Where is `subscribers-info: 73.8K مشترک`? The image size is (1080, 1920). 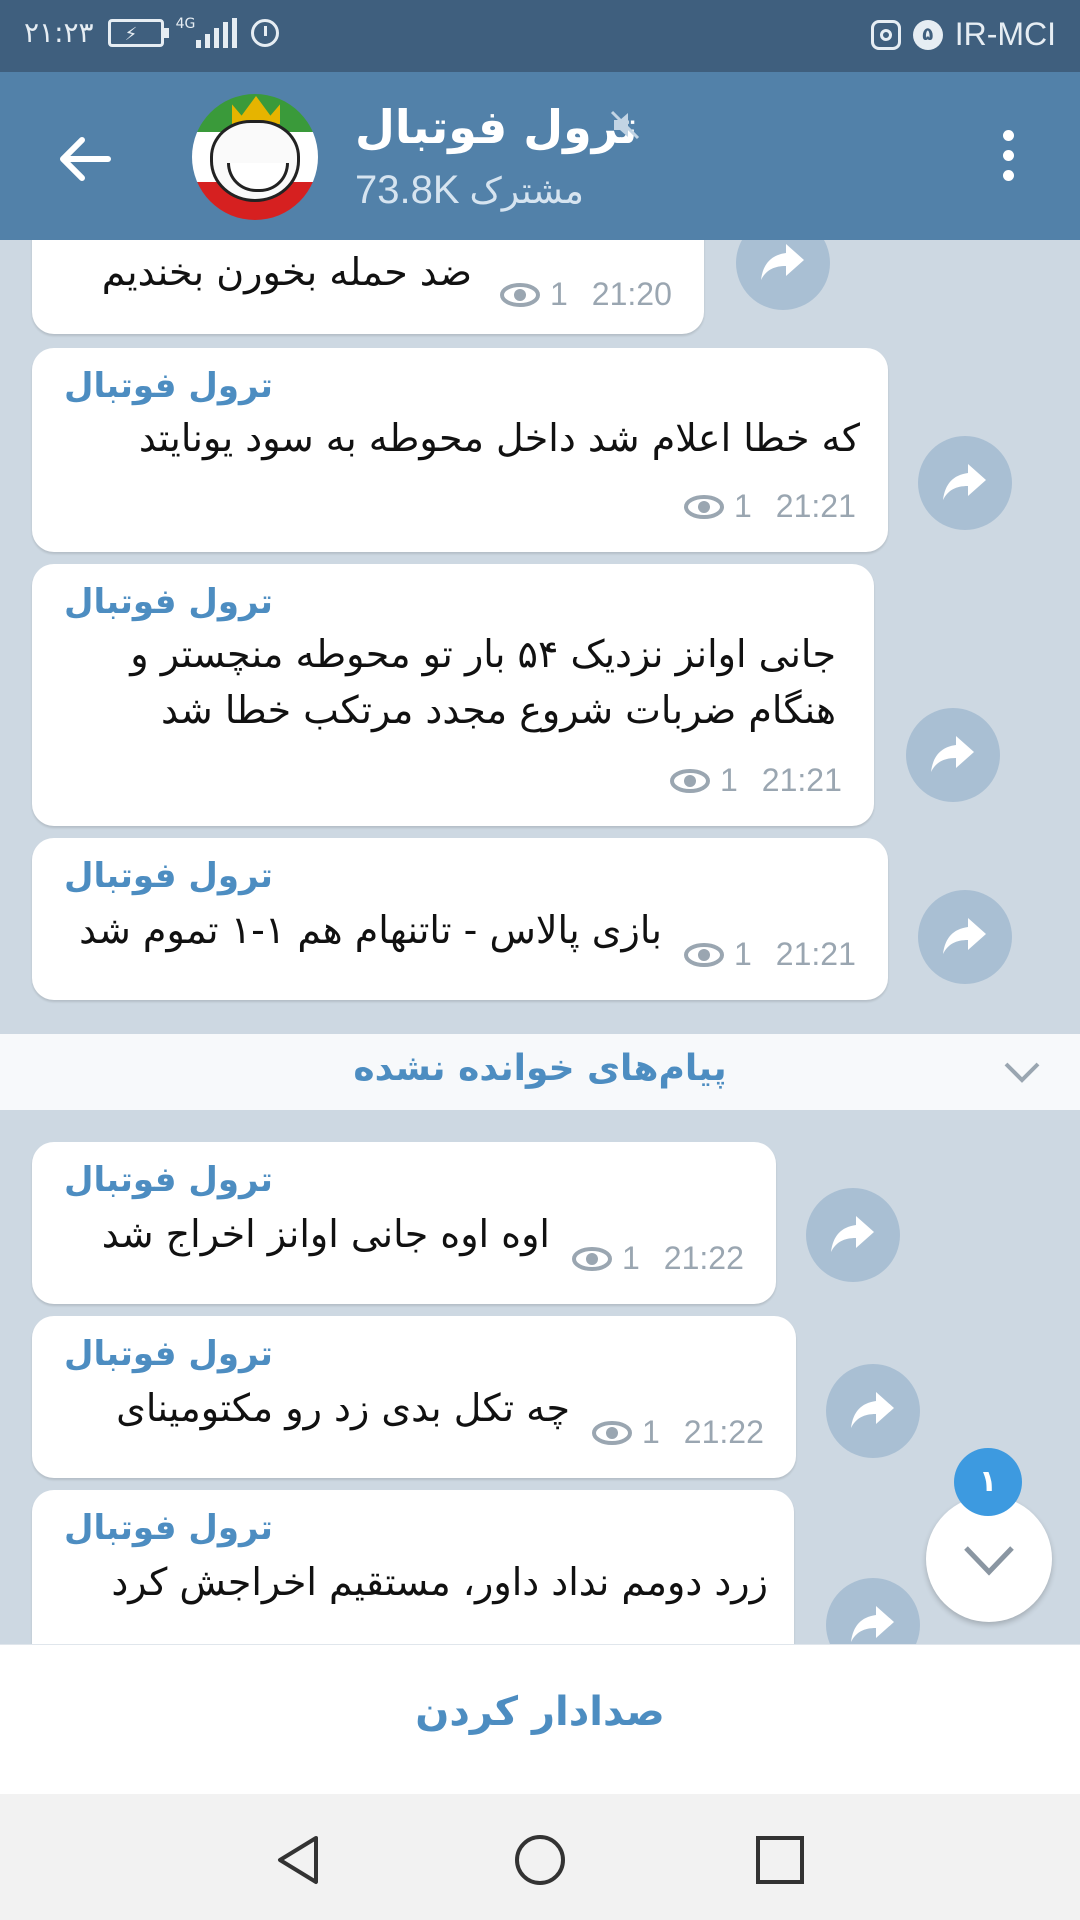 subscribers-info: 73.8K مشترک is located at coordinates (469, 190).